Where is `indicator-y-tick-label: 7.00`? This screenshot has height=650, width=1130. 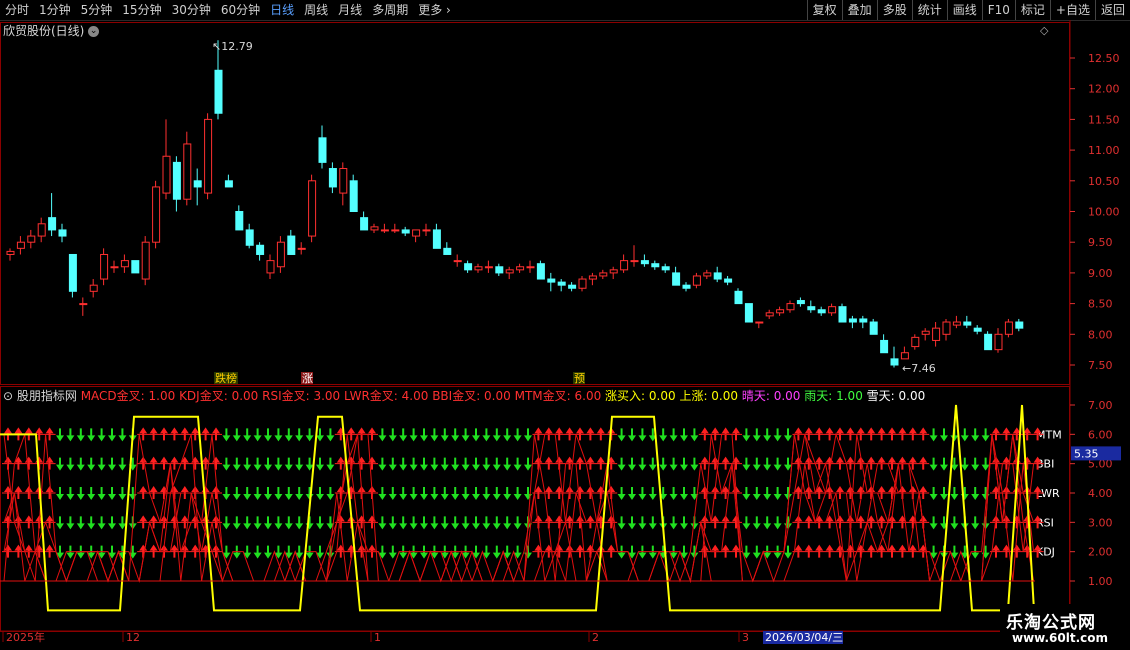 indicator-y-tick-label: 7.00 is located at coordinates (1100, 405).